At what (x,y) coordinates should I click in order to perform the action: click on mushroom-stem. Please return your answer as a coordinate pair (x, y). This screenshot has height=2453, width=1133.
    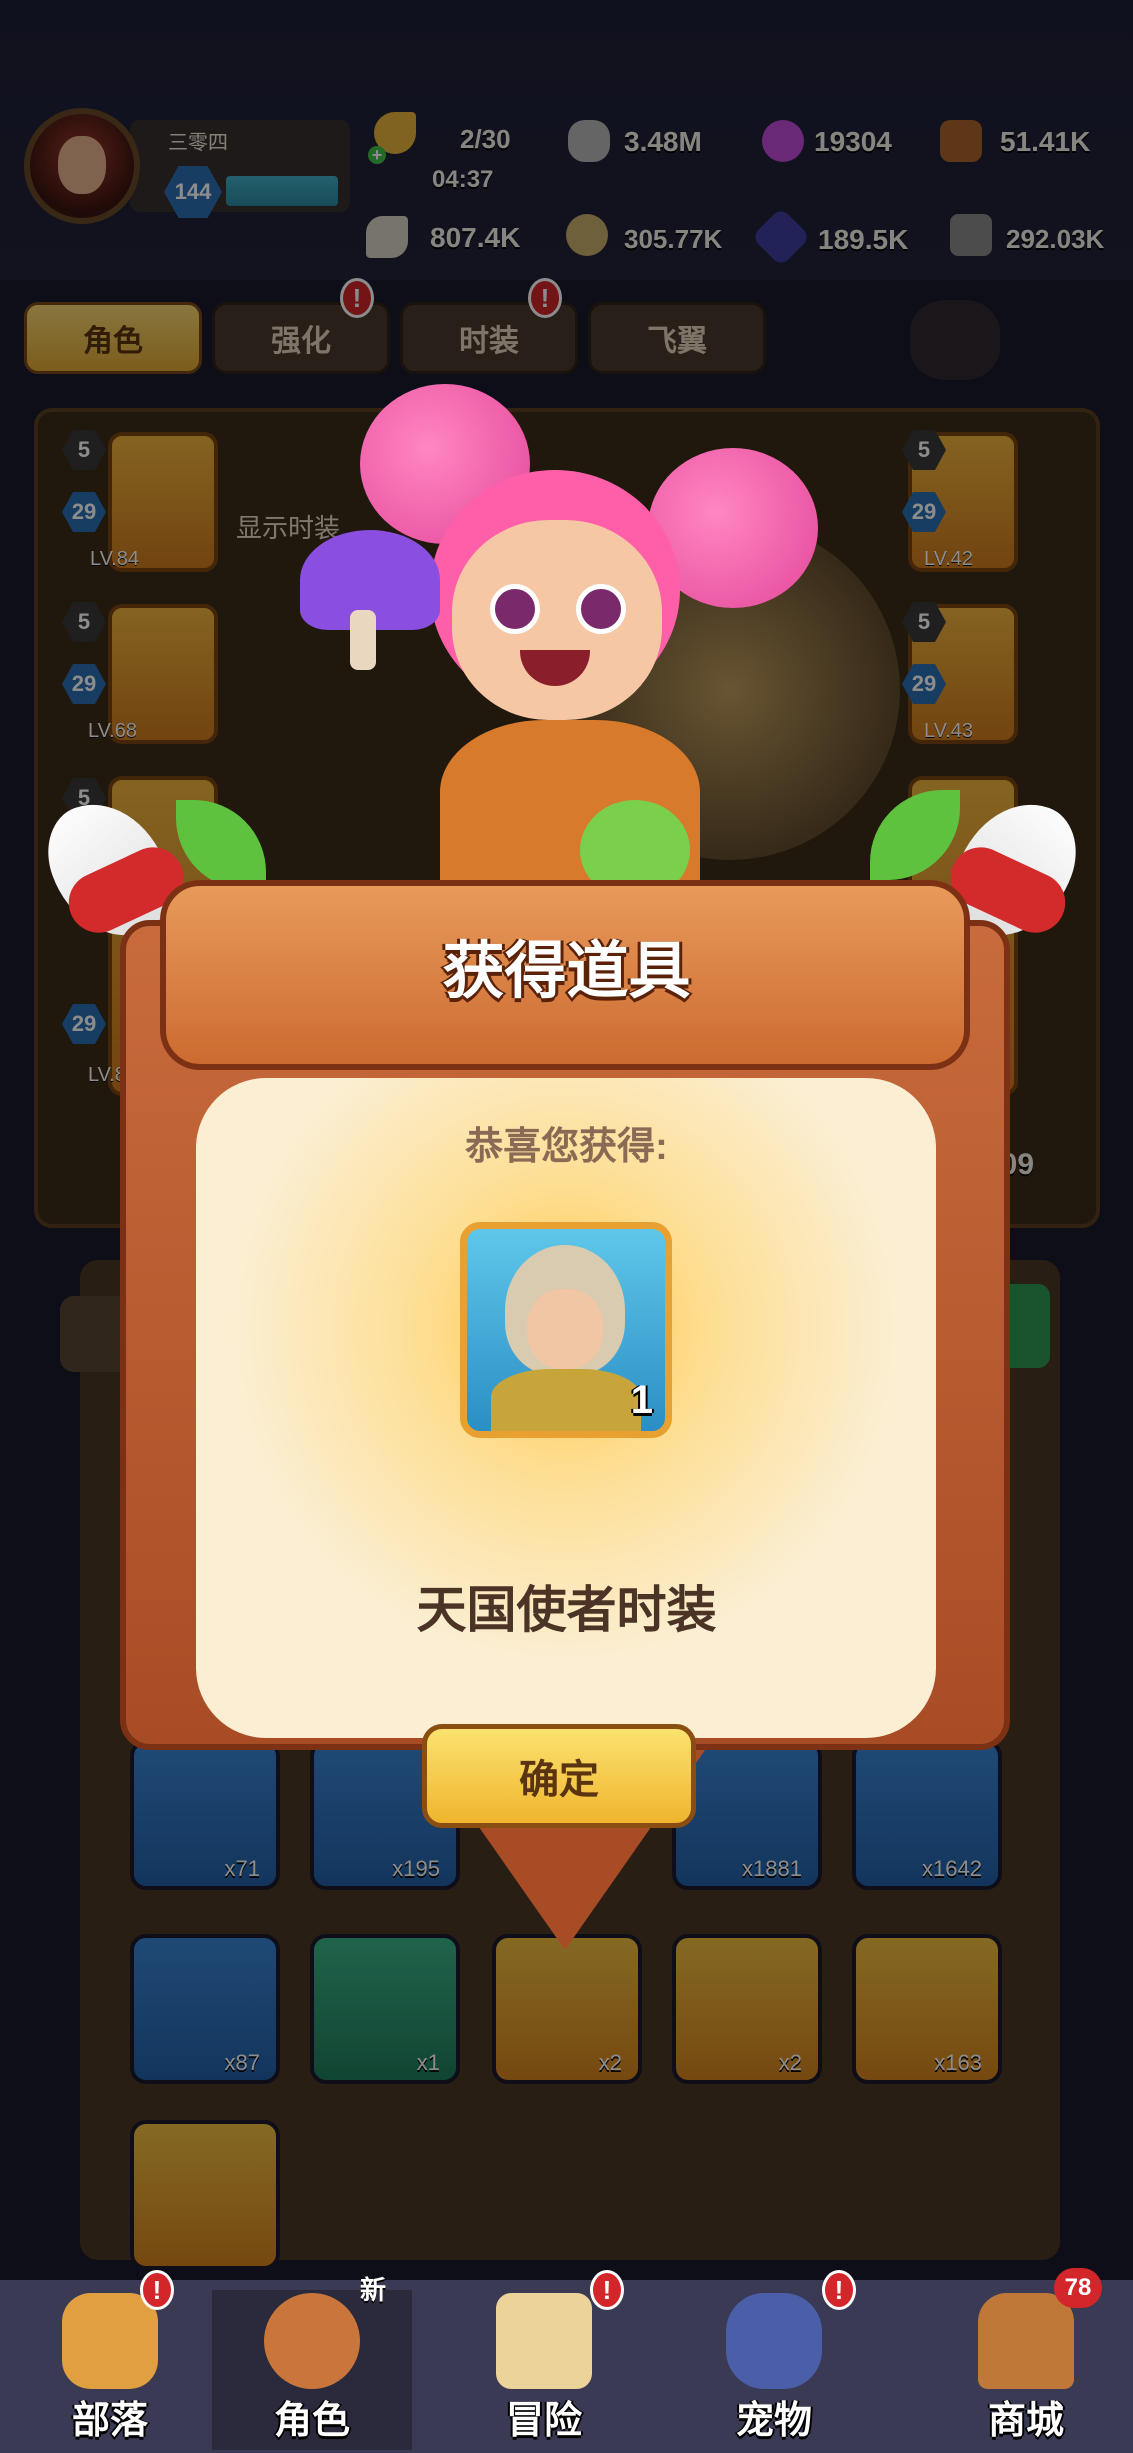
    Looking at the image, I should click on (363, 640).